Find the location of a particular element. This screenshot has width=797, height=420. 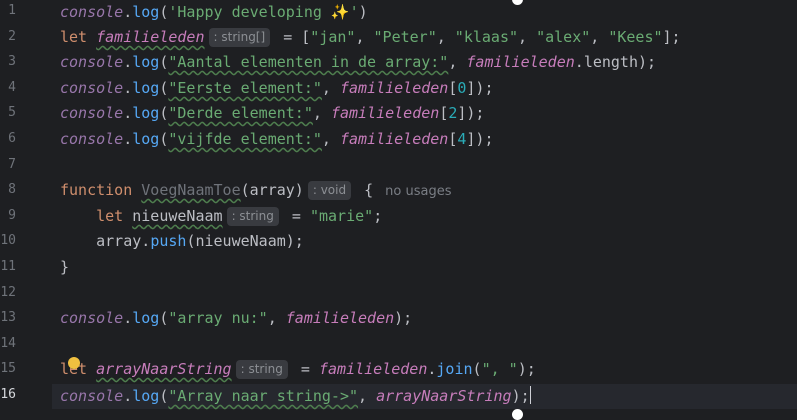

function-name: VoegNaamToe is located at coordinates (191, 190).